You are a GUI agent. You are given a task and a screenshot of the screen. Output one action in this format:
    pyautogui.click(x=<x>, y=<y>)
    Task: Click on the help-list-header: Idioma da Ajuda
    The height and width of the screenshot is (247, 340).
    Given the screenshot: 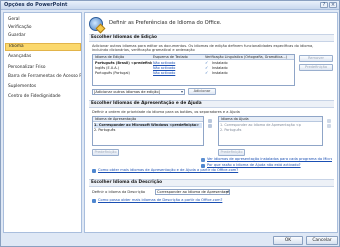 What is the action you would take?
    pyautogui.click(x=270, y=119)
    